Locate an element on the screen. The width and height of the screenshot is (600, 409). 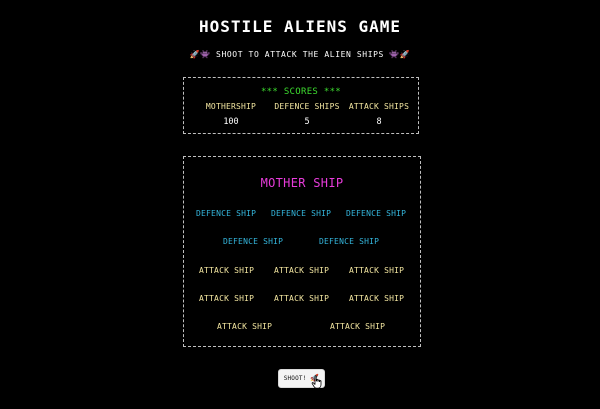
score-label: MOTHERSHIP is located at coordinates (231, 106).